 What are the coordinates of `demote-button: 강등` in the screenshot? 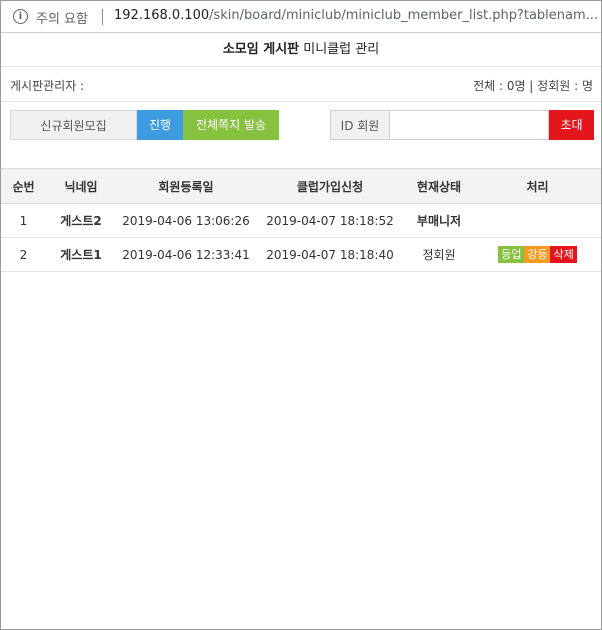 It's located at (537, 254).